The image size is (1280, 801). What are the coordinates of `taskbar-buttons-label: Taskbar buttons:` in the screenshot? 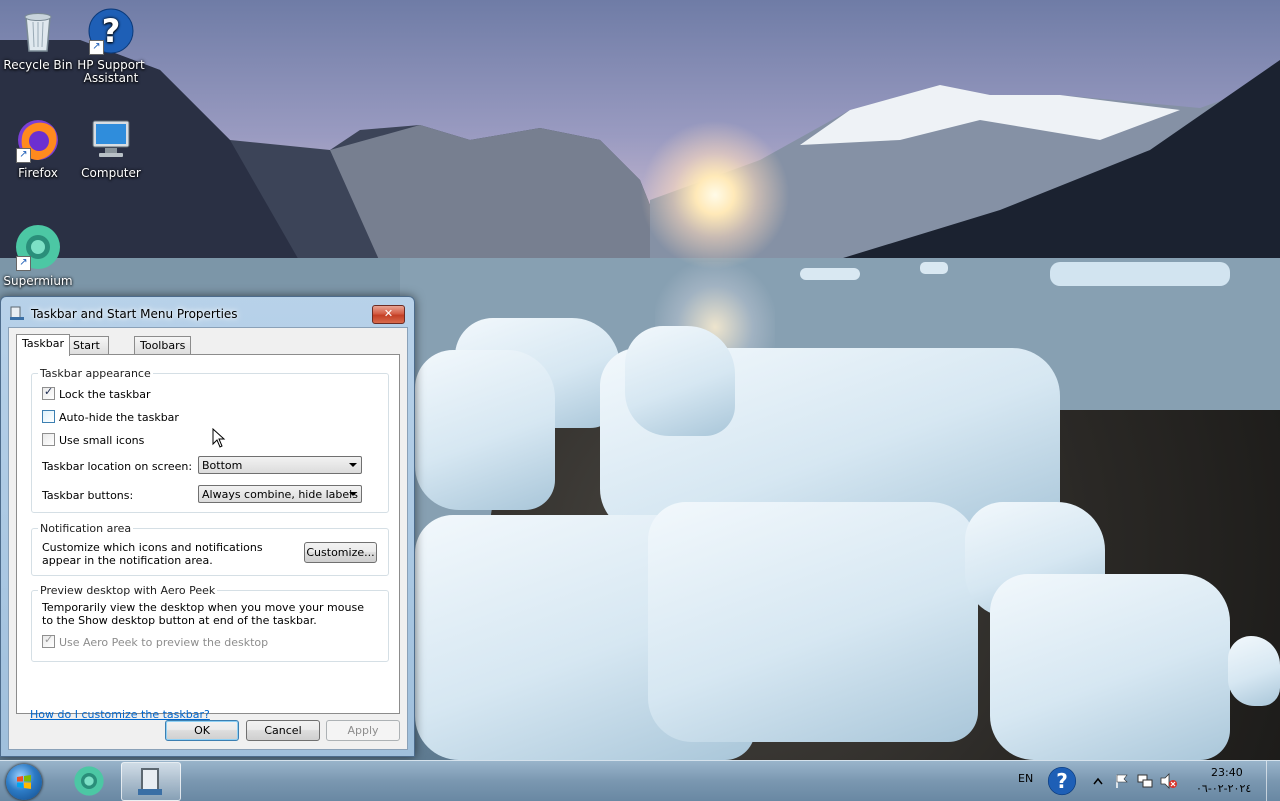 It's located at (88, 495).